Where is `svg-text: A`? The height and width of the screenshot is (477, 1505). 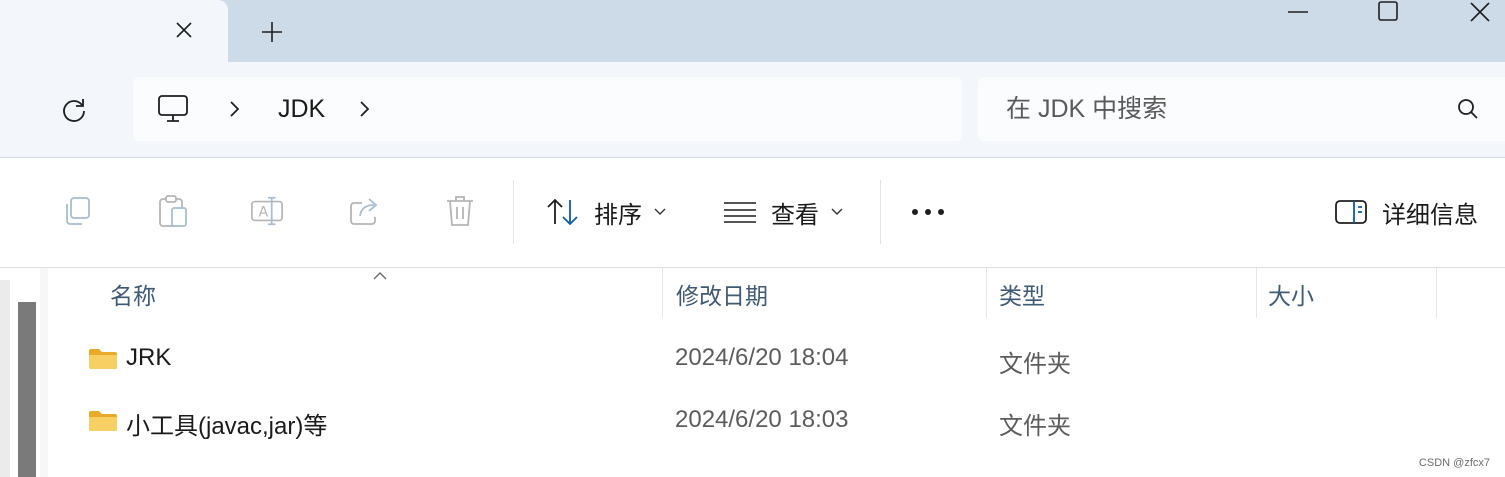
svg-text: A is located at coordinates (264, 213).